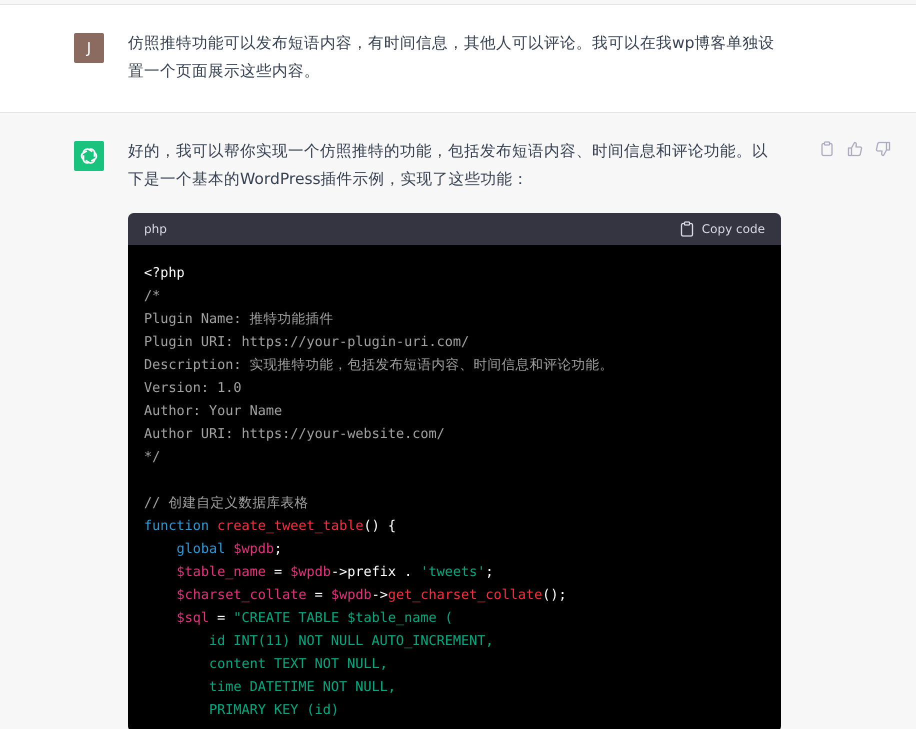 This screenshot has height=729, width=916. What do you see at coordinates (372, 595) in the screenshot?
I see `code-line: $charset_collate = $wpdb->get_charset_collate();` at bounding box center [372, 595].